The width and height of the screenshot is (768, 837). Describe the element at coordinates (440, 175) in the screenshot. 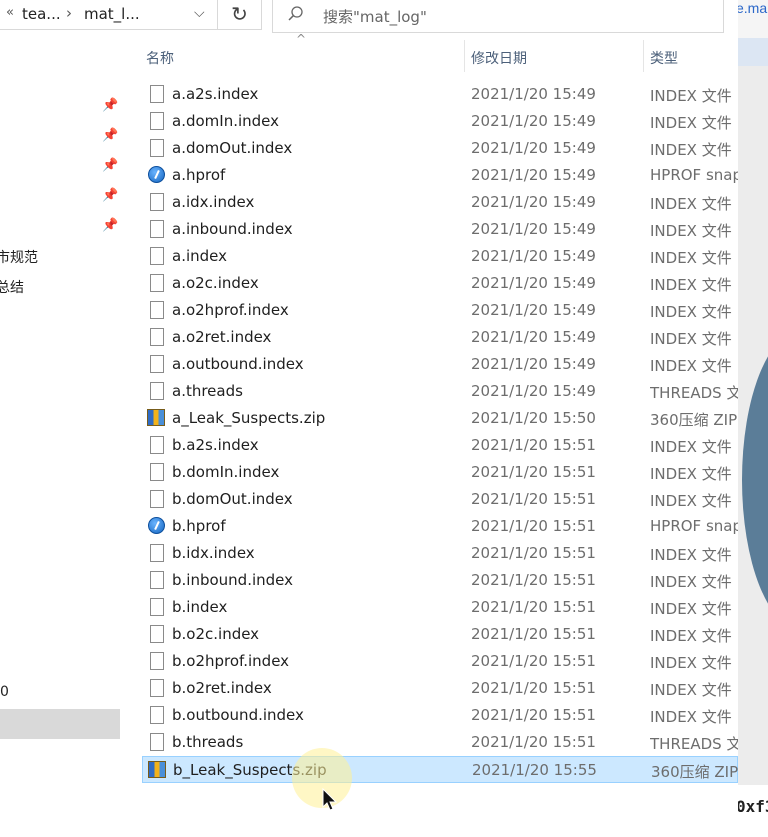

I see `file-row: a.hprof 2021/1/20 15:49 HPROF snap` at that location.